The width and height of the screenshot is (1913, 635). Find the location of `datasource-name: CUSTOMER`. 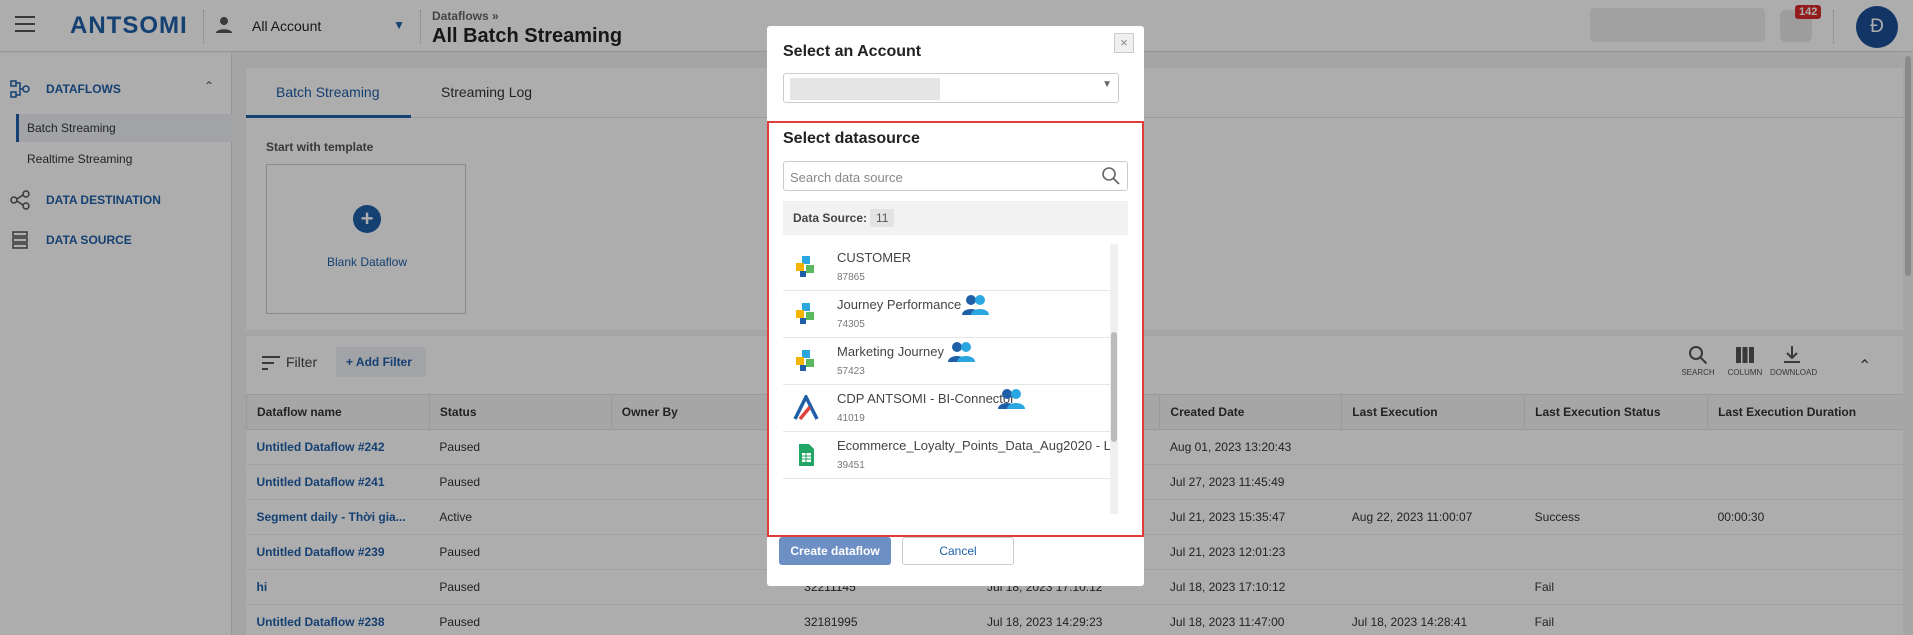

datasource-name: CUSTOMER is located at coordinates (874, 257).